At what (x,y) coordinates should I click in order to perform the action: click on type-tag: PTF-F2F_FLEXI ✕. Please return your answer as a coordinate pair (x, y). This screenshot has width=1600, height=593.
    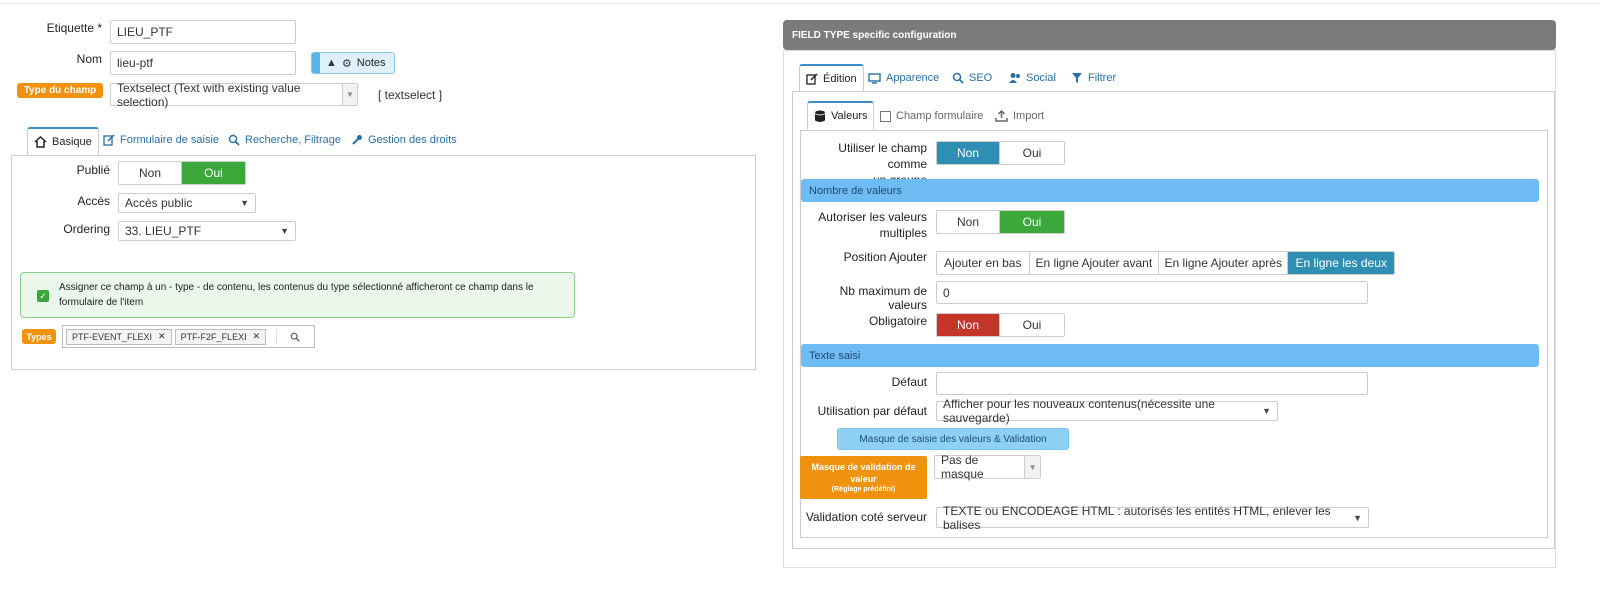
    Looking at the image, I should click on (220, 336).